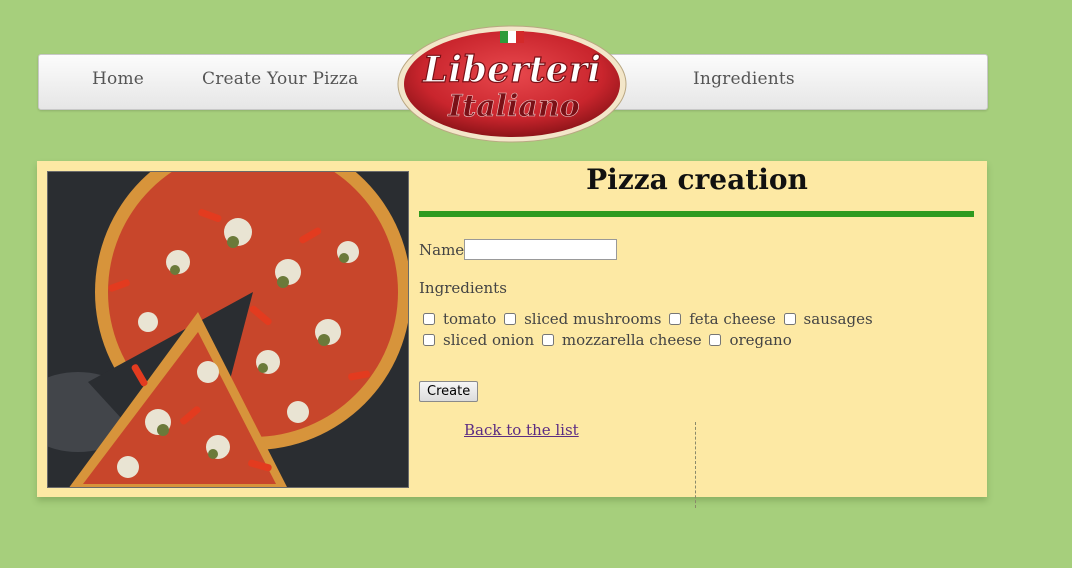  What do you see at coordinates (429, 319) in the screenshot?
I see `ingredient-checkbox-tomato` at bounding box center [429, 319].